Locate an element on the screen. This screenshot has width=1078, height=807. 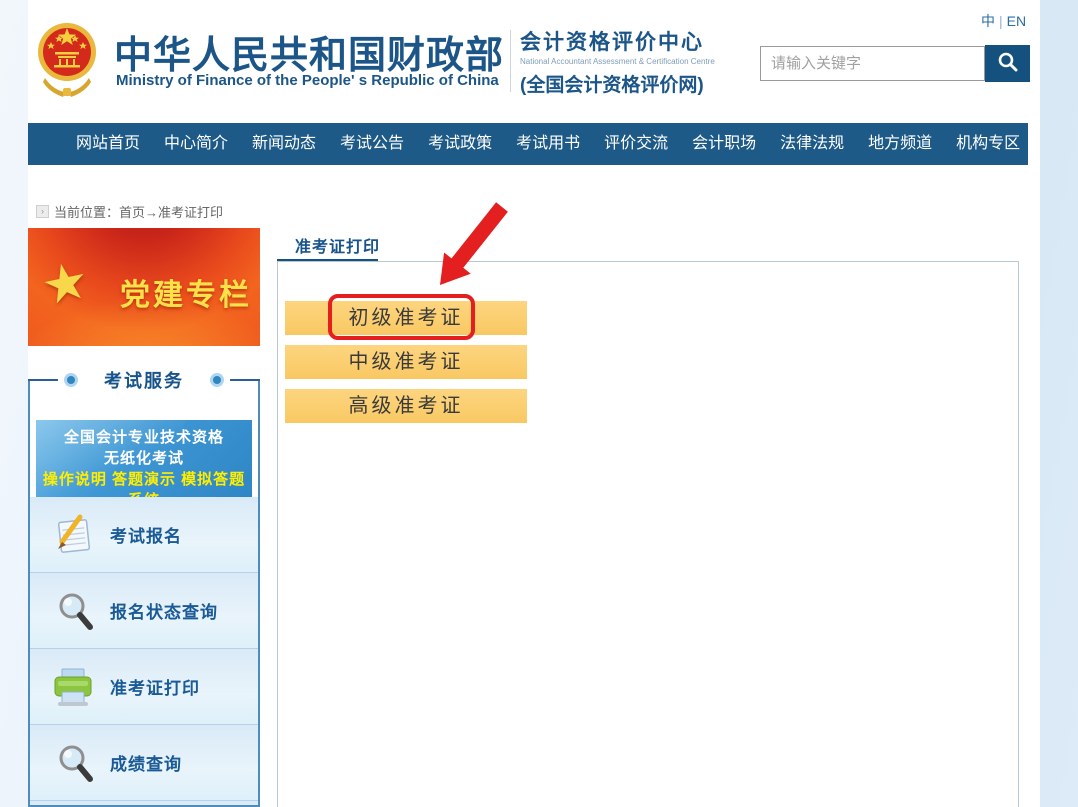
title-dot-left-icon is located at coordinates (71, 380).